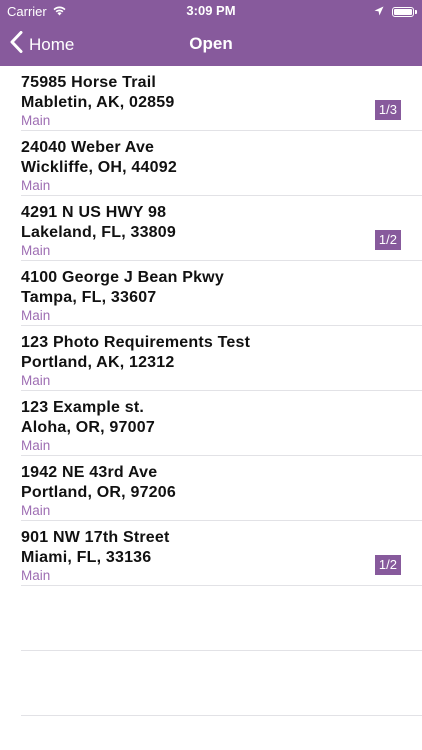  Describe the element at coordinates (98, 102) in the screenshot. I see `address-line2: Mabletin, AK, 02859` at that location.